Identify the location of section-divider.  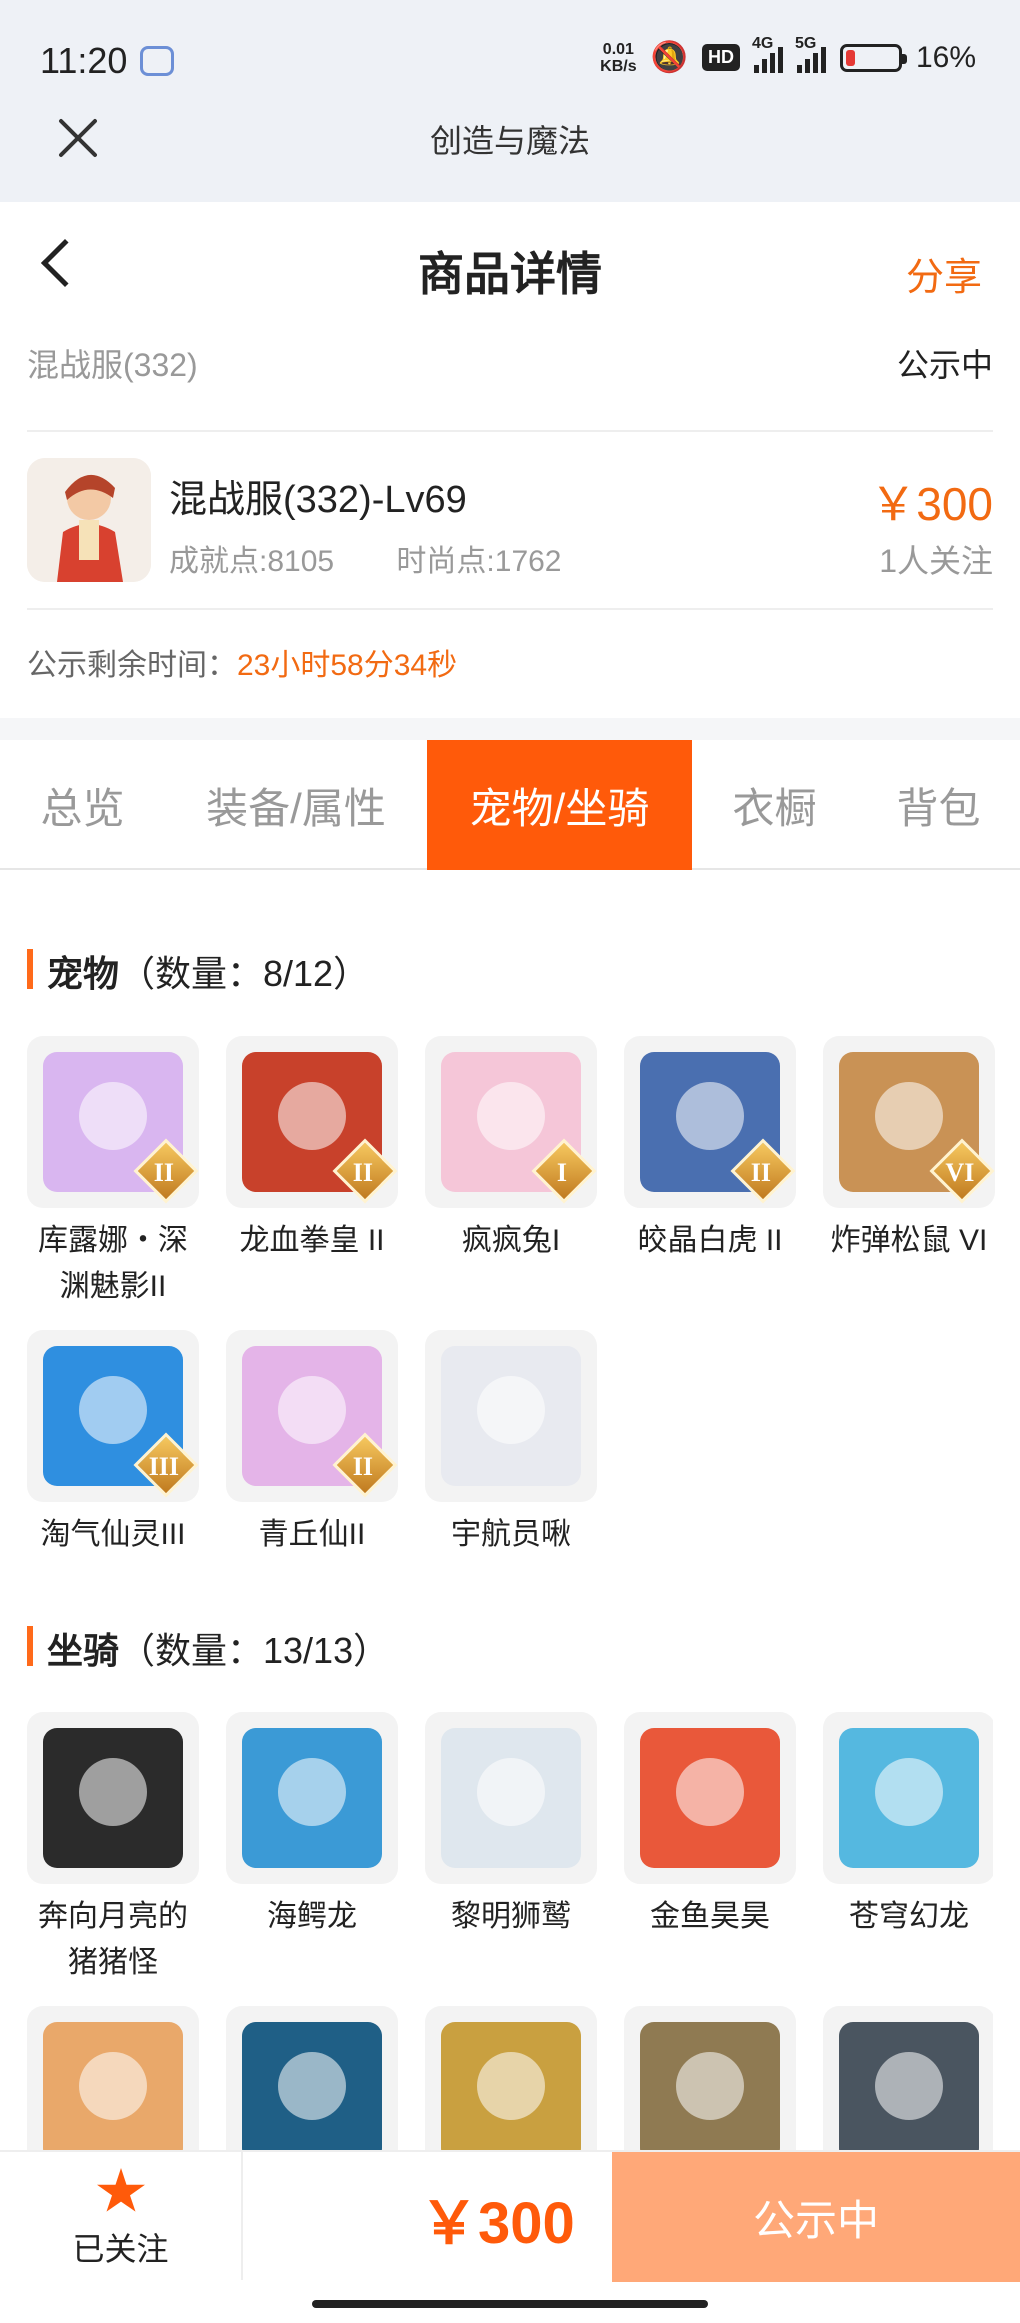
(510, 729).